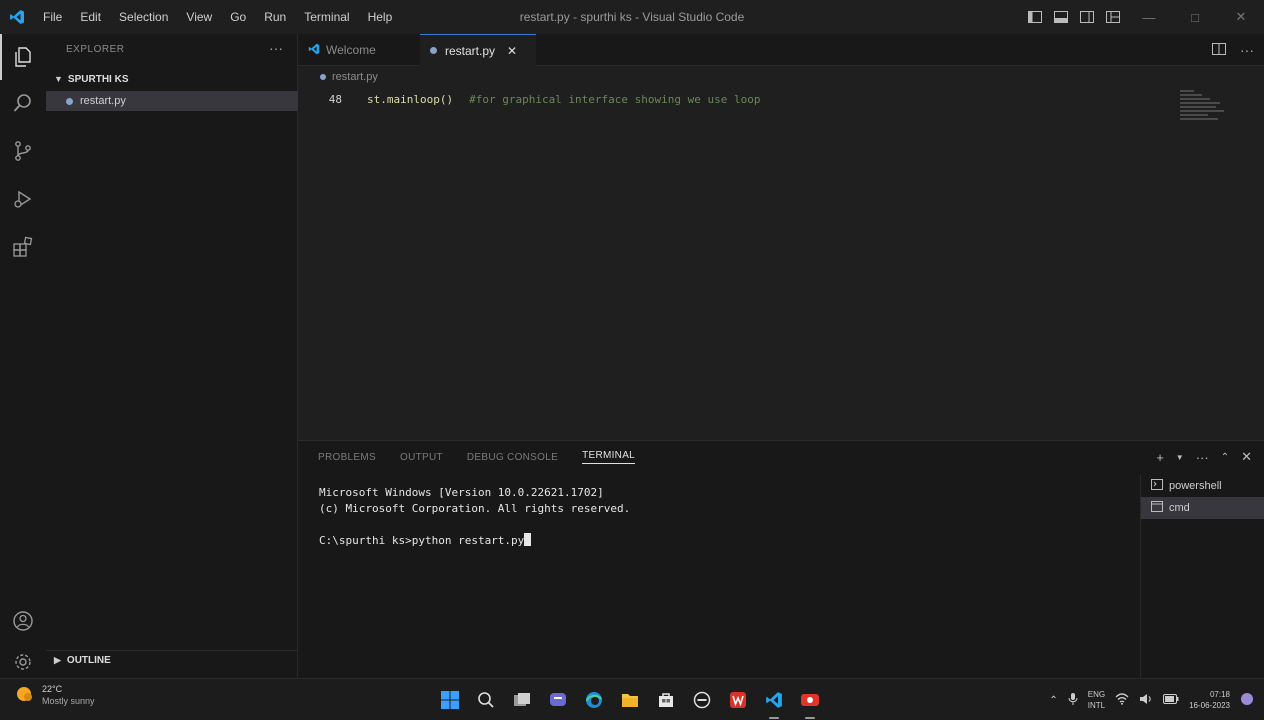 The width and height of the screenshot is (1264, 720). Describe the element at coordinates (68, 701) in the screenshot. I see `weather-condition: Mostly sunny` at that location.